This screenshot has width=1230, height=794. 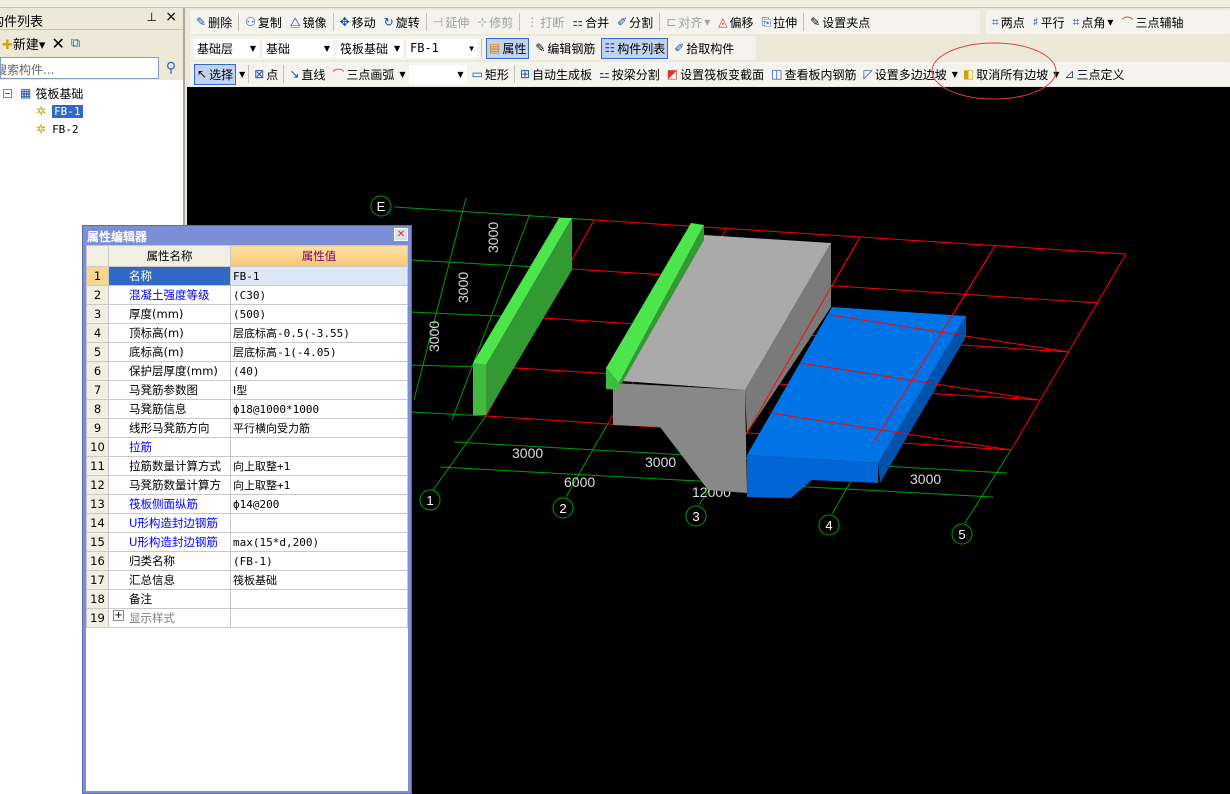 What do you see at coordinates (169, 428) in the screenshot?
I see `property-name: 线形马凳筋方向` at bounding box center [169, 428].